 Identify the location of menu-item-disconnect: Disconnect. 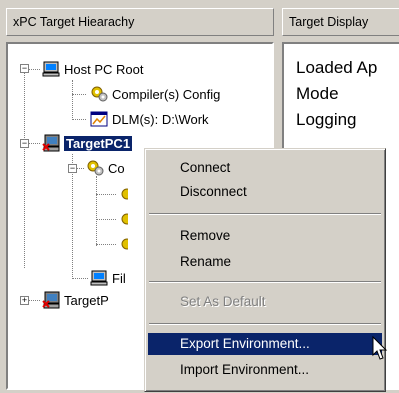
(265, 192).